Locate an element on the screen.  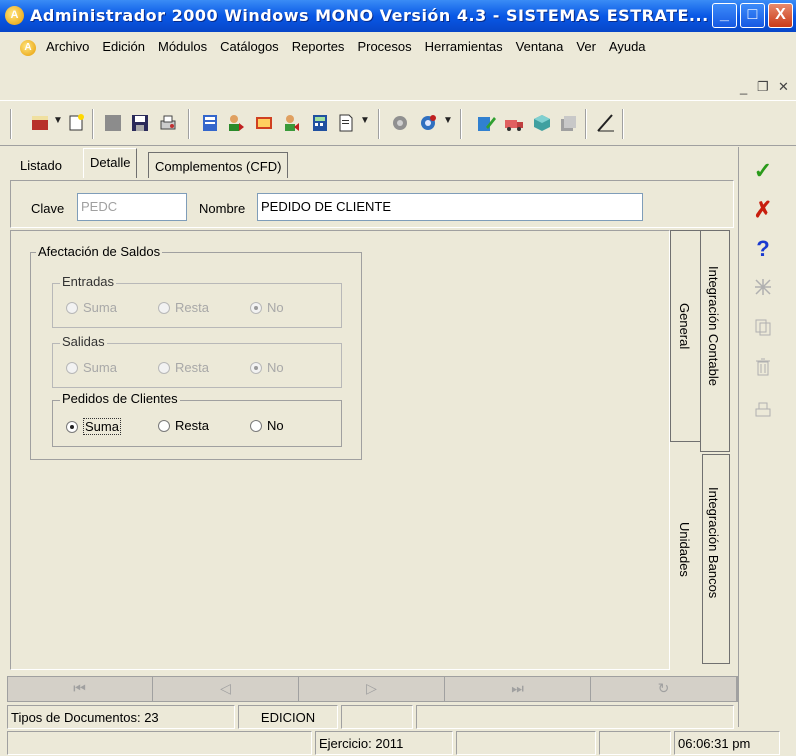
salidas-no-radio: No is located at coordinates (267, 367).